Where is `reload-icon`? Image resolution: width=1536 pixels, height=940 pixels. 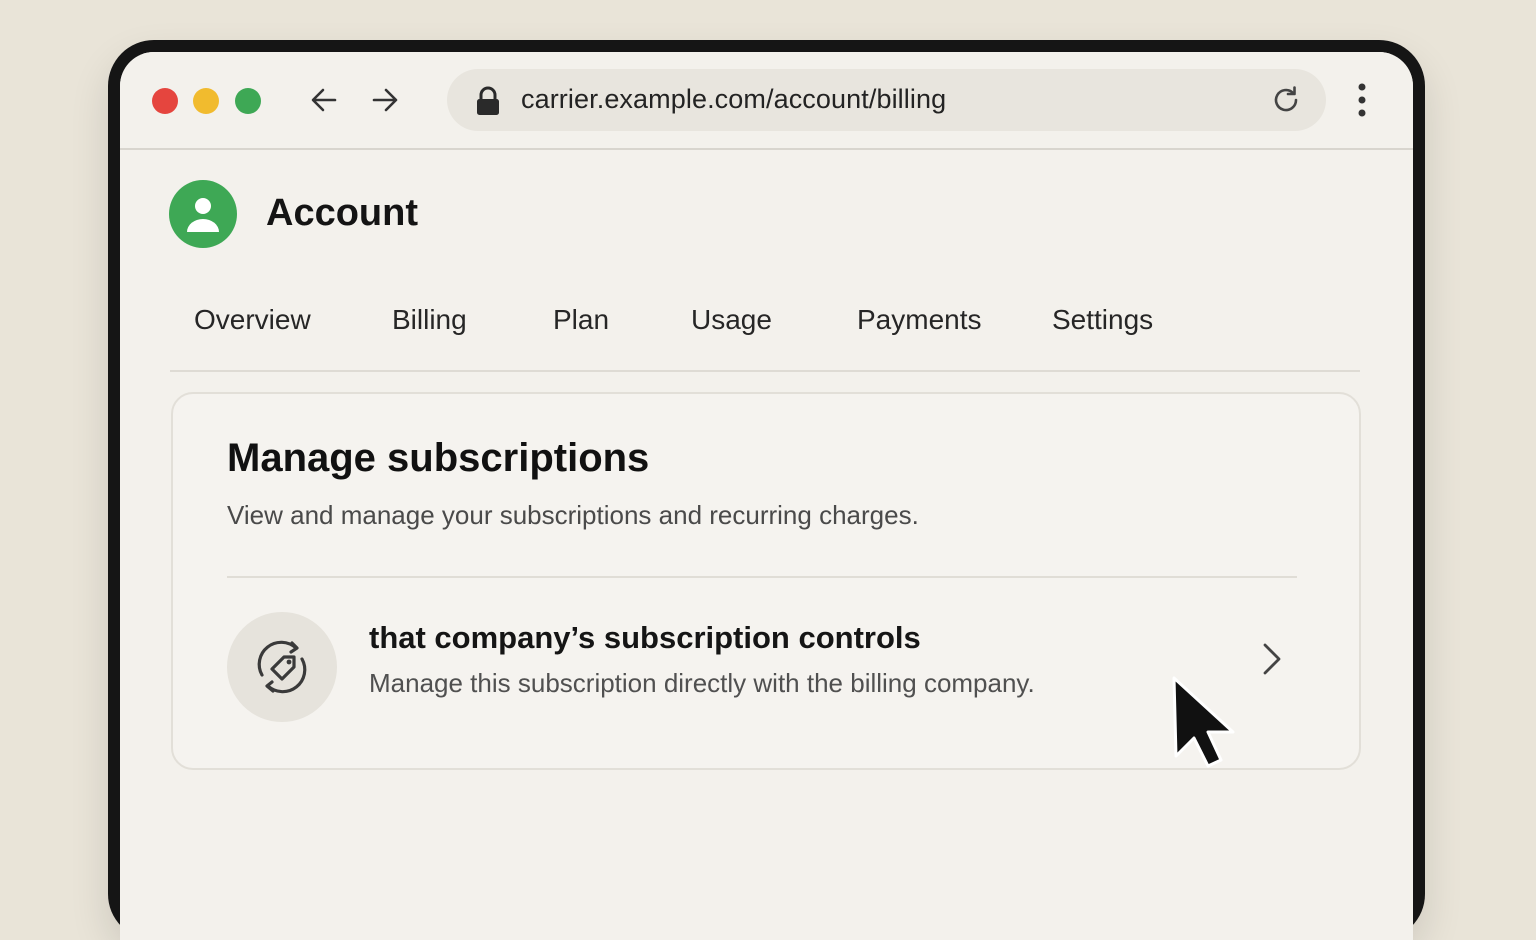 reload-icon is located at coordinates (1286, 100).